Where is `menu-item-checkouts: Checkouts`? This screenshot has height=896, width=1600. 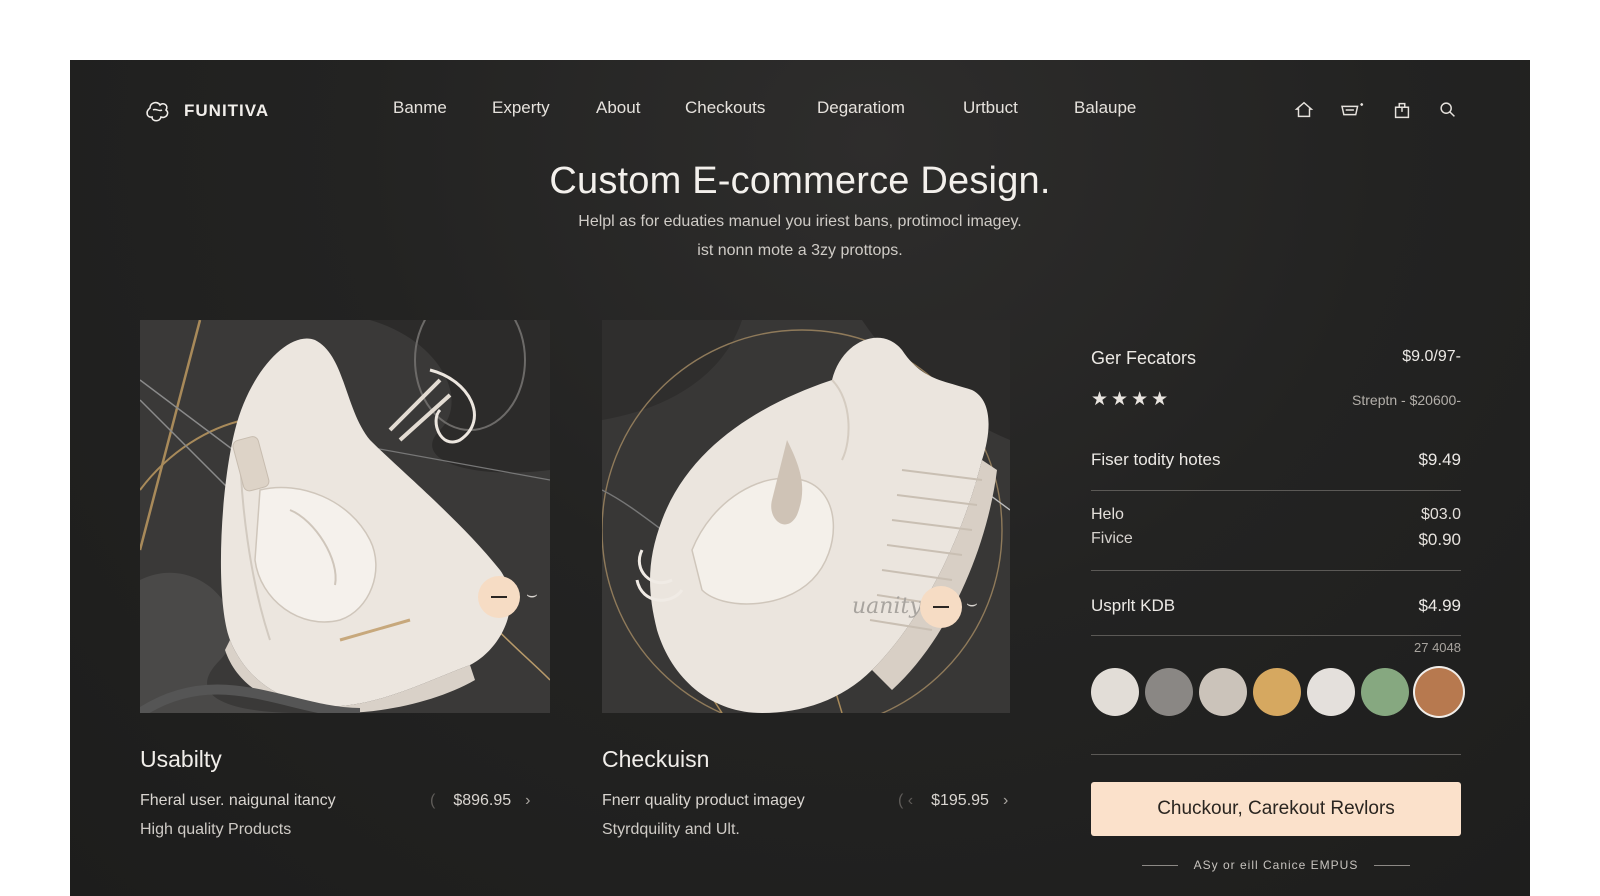 menu-item-checkouts: Checkouts is located at coordinates (725, 108).